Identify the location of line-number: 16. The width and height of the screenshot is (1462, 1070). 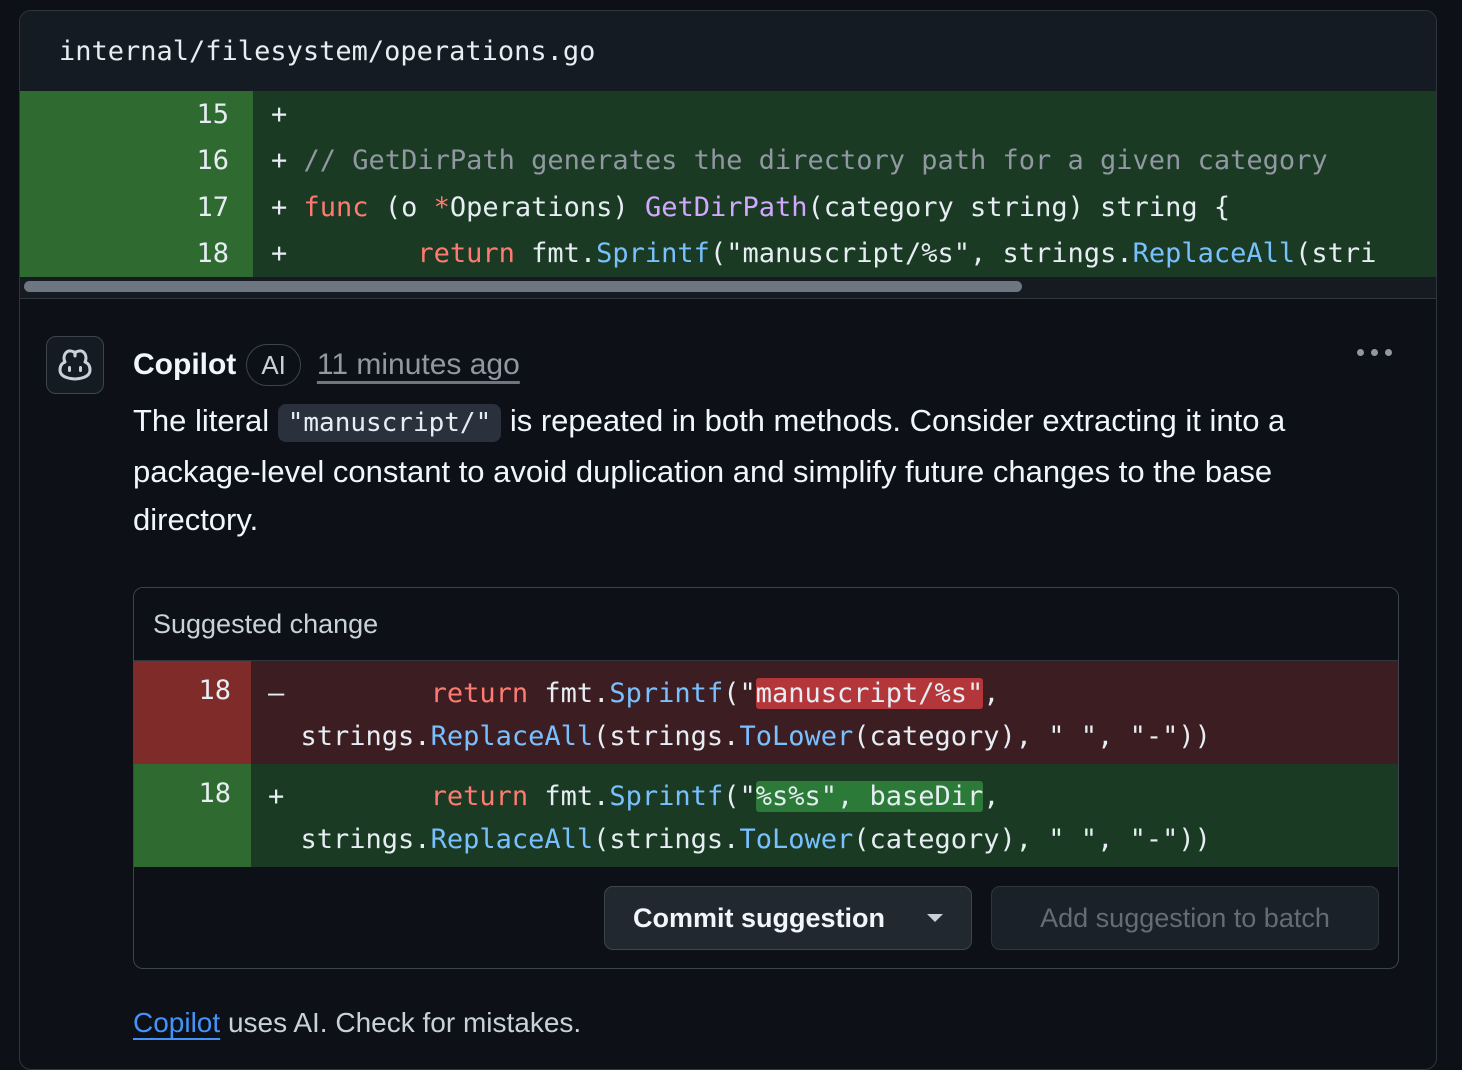
(136, 160).